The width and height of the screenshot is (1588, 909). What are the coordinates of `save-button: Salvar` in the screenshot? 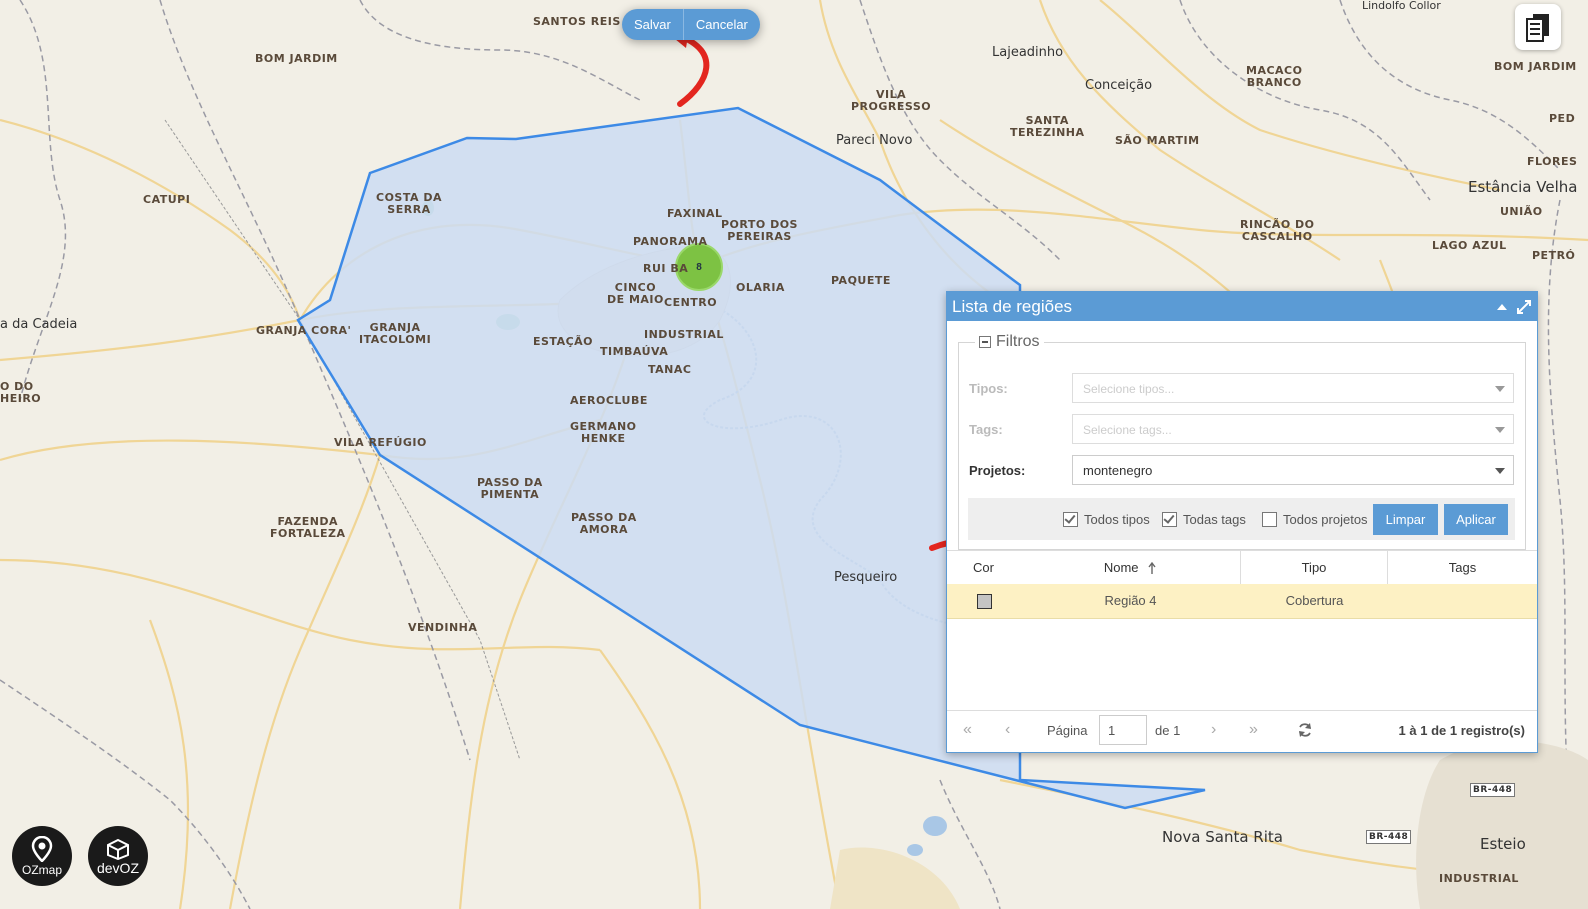 It's located at (652, 24).